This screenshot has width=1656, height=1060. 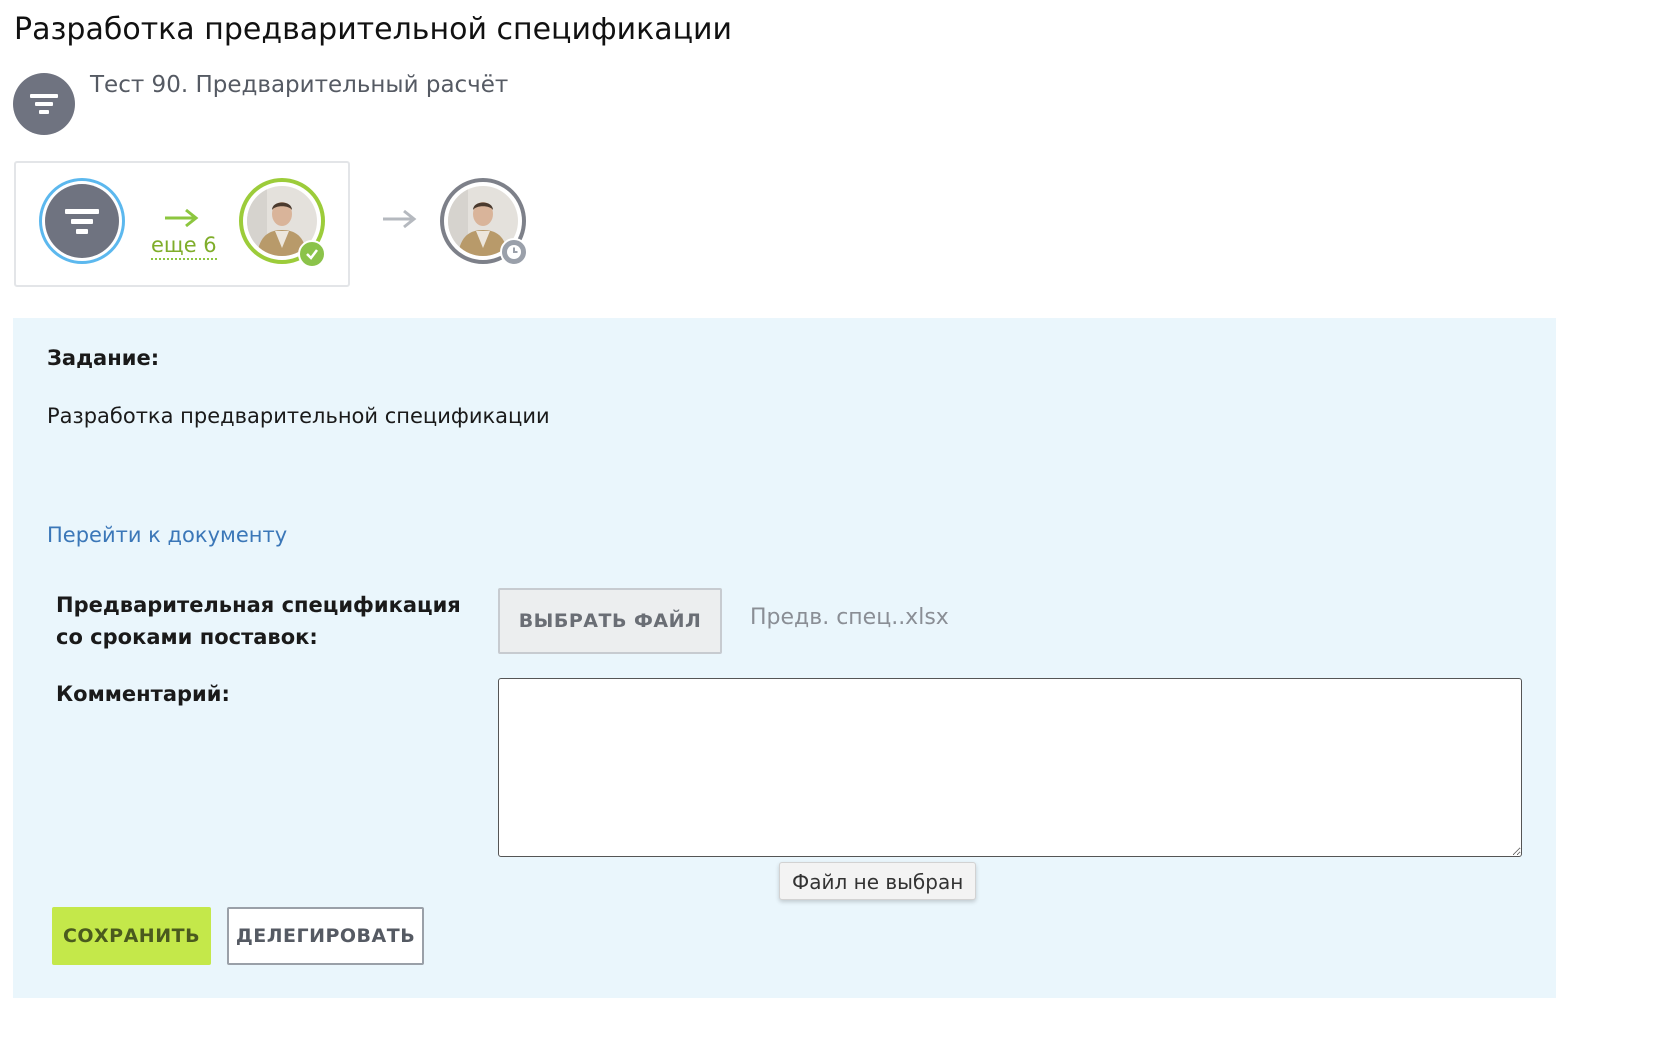 What do you see at coordinates (1010, 767) in the screenshot?
I see `comment-field` at bounding box center [1010, 767].